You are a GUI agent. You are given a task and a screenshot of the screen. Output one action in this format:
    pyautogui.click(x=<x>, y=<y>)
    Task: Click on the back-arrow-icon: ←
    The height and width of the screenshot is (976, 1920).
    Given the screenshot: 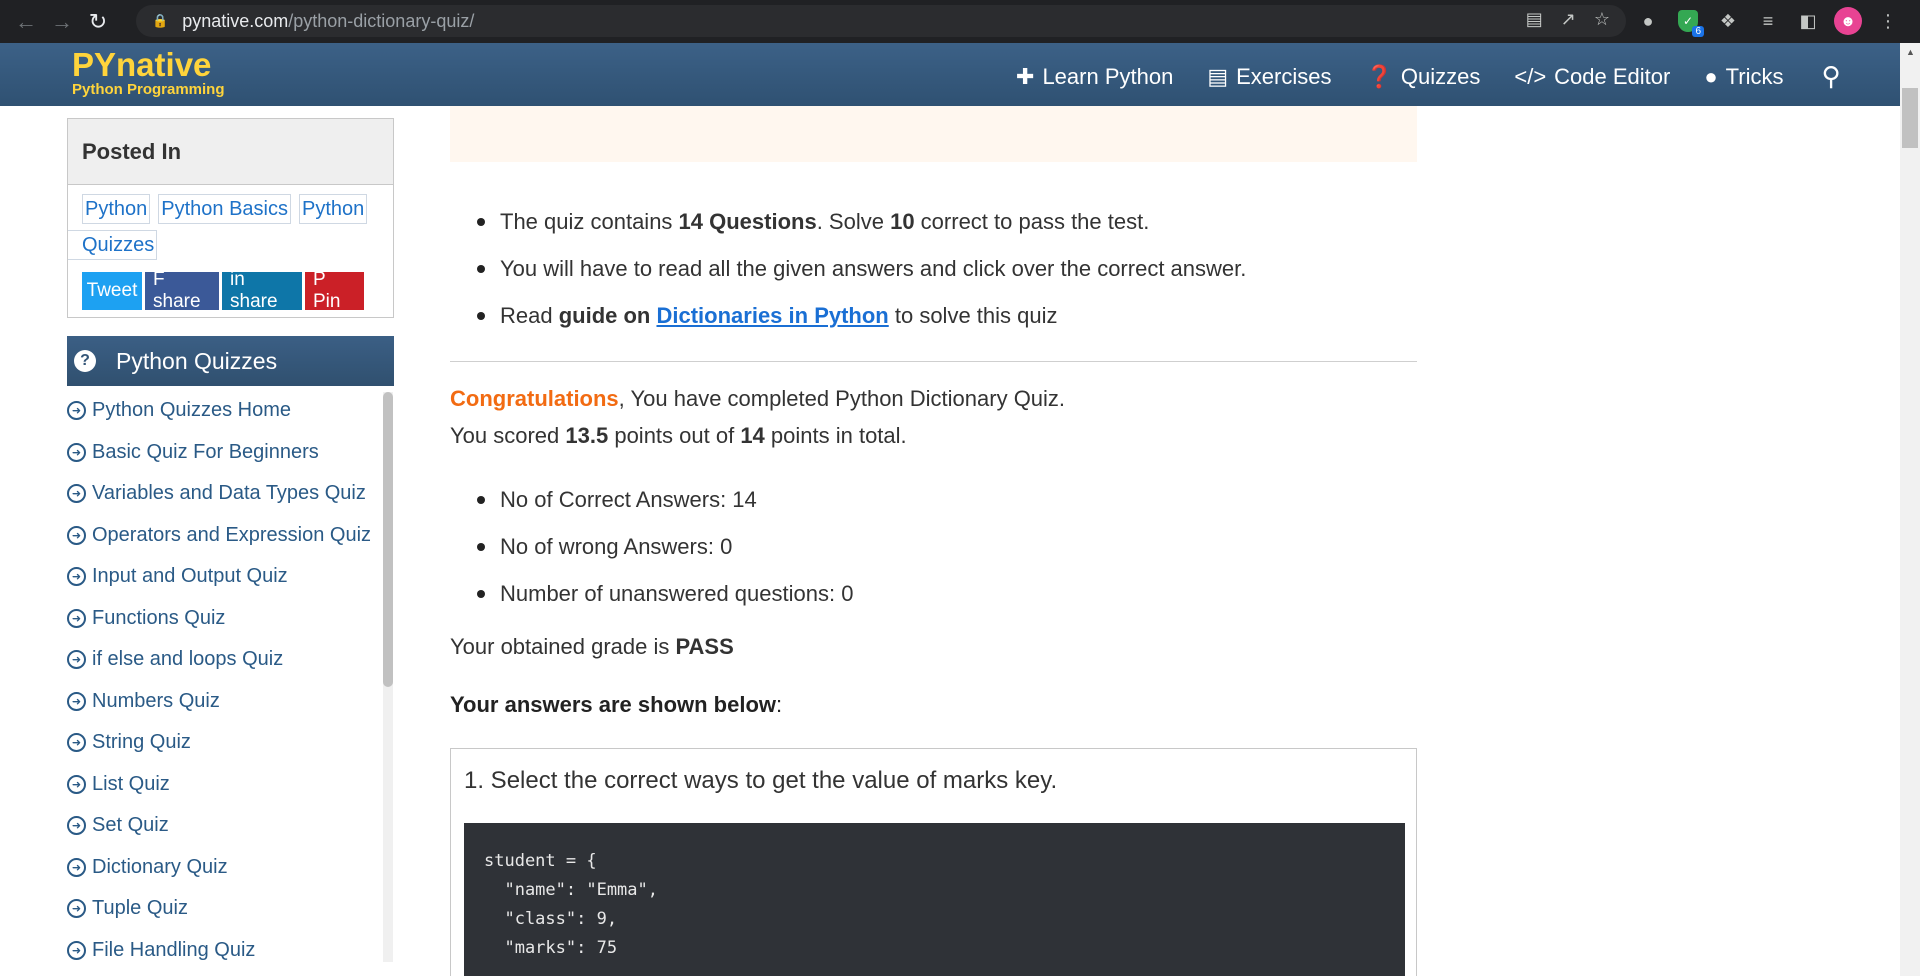 What is the action you would take?
    pyautogui.click(x=26, y=22)
    